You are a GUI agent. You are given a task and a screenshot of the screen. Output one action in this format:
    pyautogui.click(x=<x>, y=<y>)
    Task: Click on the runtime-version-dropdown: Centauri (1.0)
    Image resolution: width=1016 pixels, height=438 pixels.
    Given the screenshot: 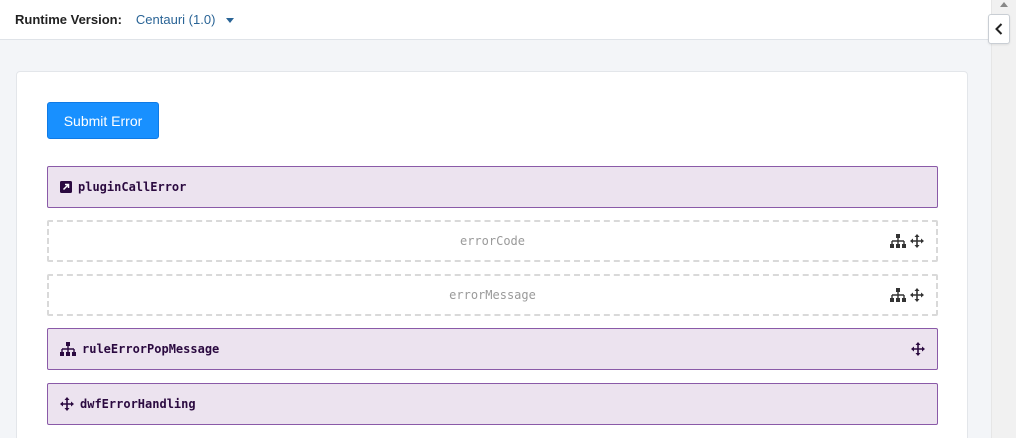 What is the action you would take?
    pyautogui.click(x=185, y=19)
    